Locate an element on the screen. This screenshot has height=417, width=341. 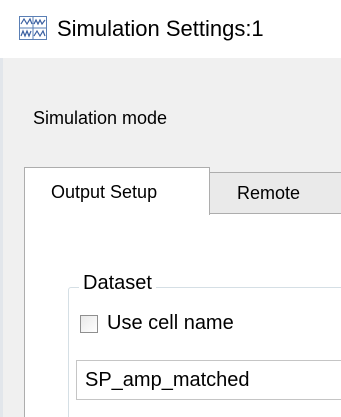
tab-output-setup: Output Setup is located at coordinates (117, 191).